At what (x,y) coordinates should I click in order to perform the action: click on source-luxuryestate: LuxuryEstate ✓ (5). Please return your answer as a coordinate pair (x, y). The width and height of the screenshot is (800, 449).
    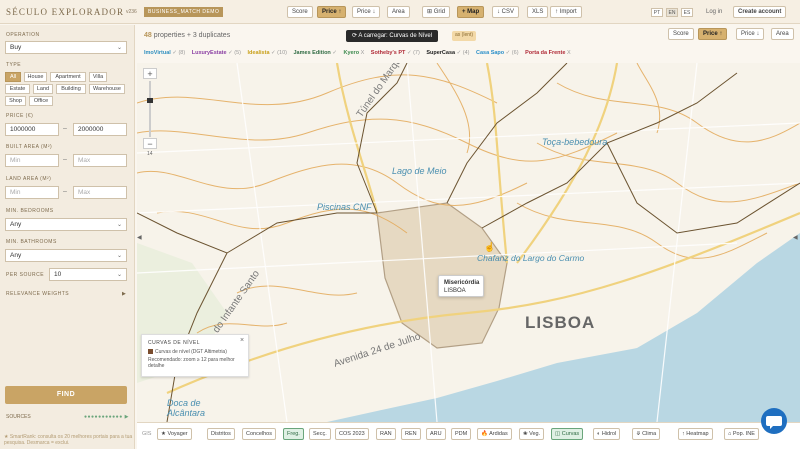
    Looking at the image, I should click on (216, 53).